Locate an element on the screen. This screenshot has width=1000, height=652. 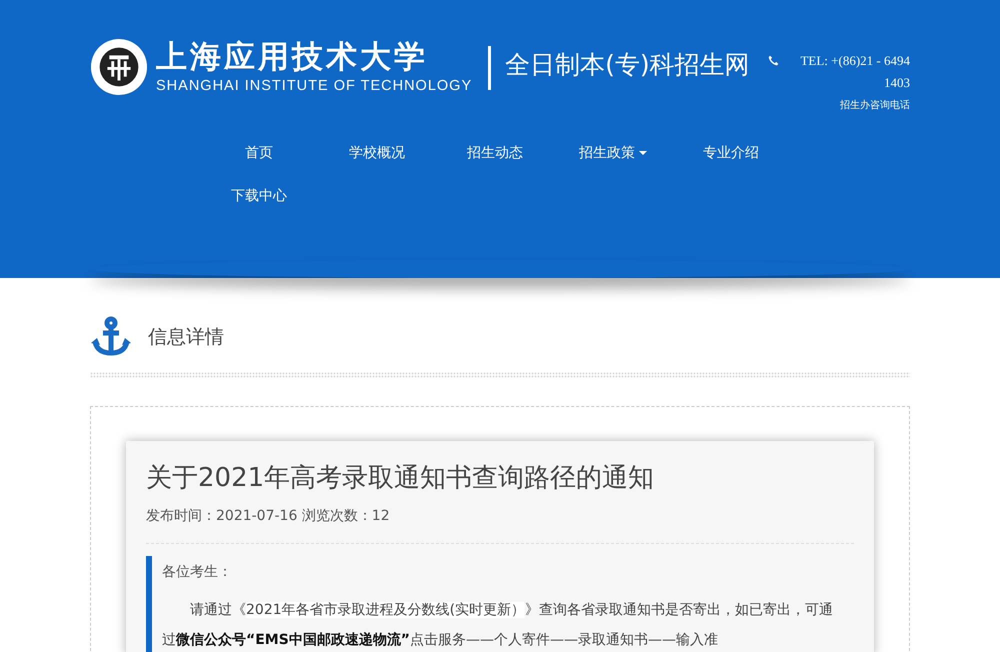
phone-icon is located at coordinates (773, 60).